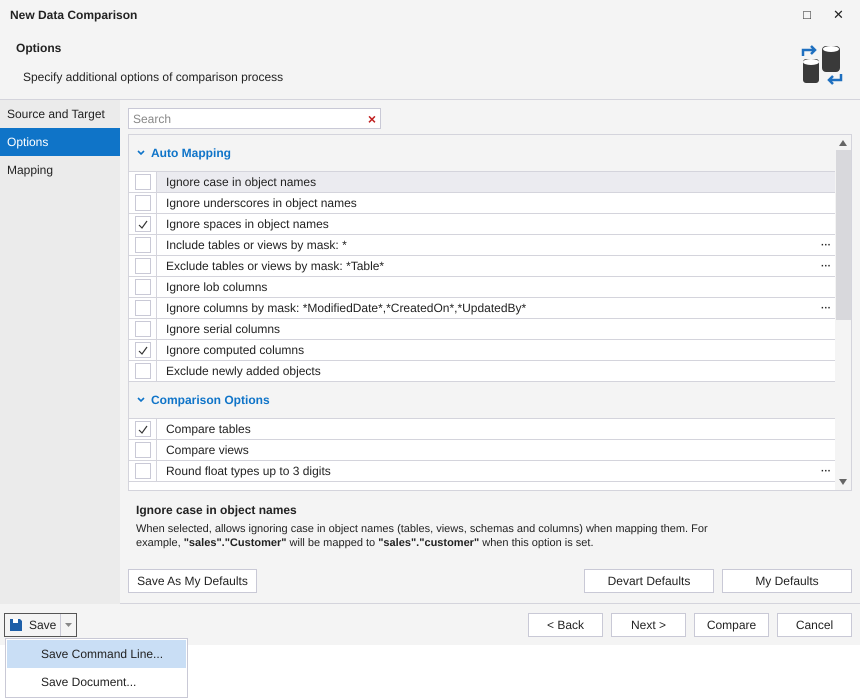  Describe the element at coordinates (256, 245) in the screenshot. I see `option-label: Include tables or views by mask: *` at that location.